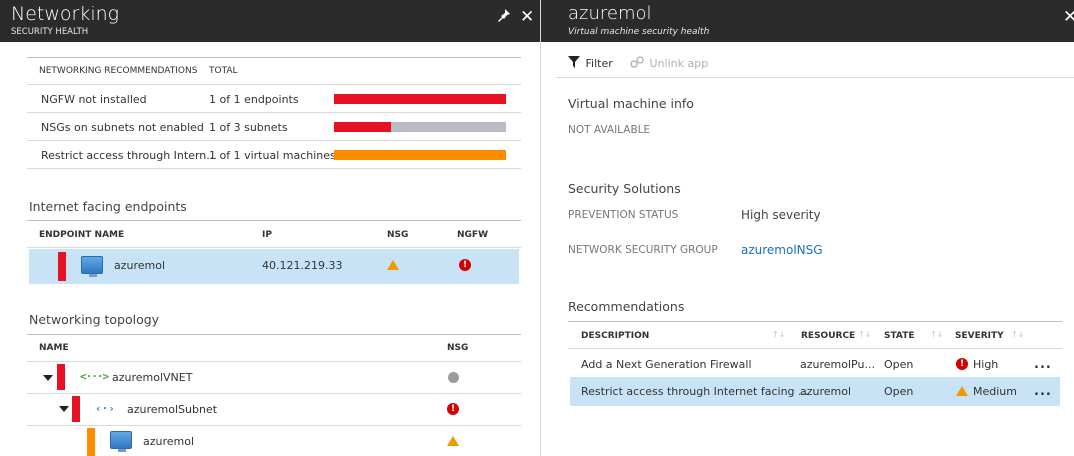  Describe the element at coordinates (453, 377) in the screenshot. I see `gray-dot-icon` at that location.